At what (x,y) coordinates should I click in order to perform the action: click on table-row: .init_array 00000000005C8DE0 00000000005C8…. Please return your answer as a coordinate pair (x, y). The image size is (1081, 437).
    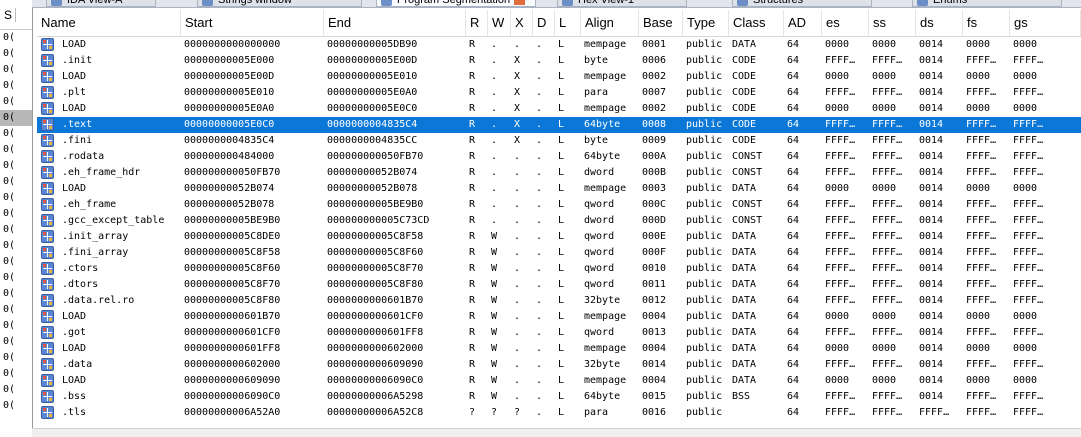
    Looking at the image, I should click on (559, 237).